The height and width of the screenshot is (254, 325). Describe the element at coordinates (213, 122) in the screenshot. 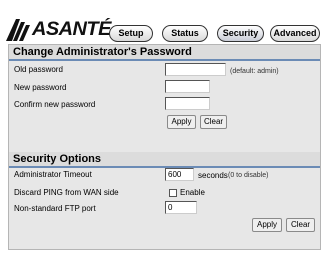

I see `admin-password-clear-button: Clear` at that location.